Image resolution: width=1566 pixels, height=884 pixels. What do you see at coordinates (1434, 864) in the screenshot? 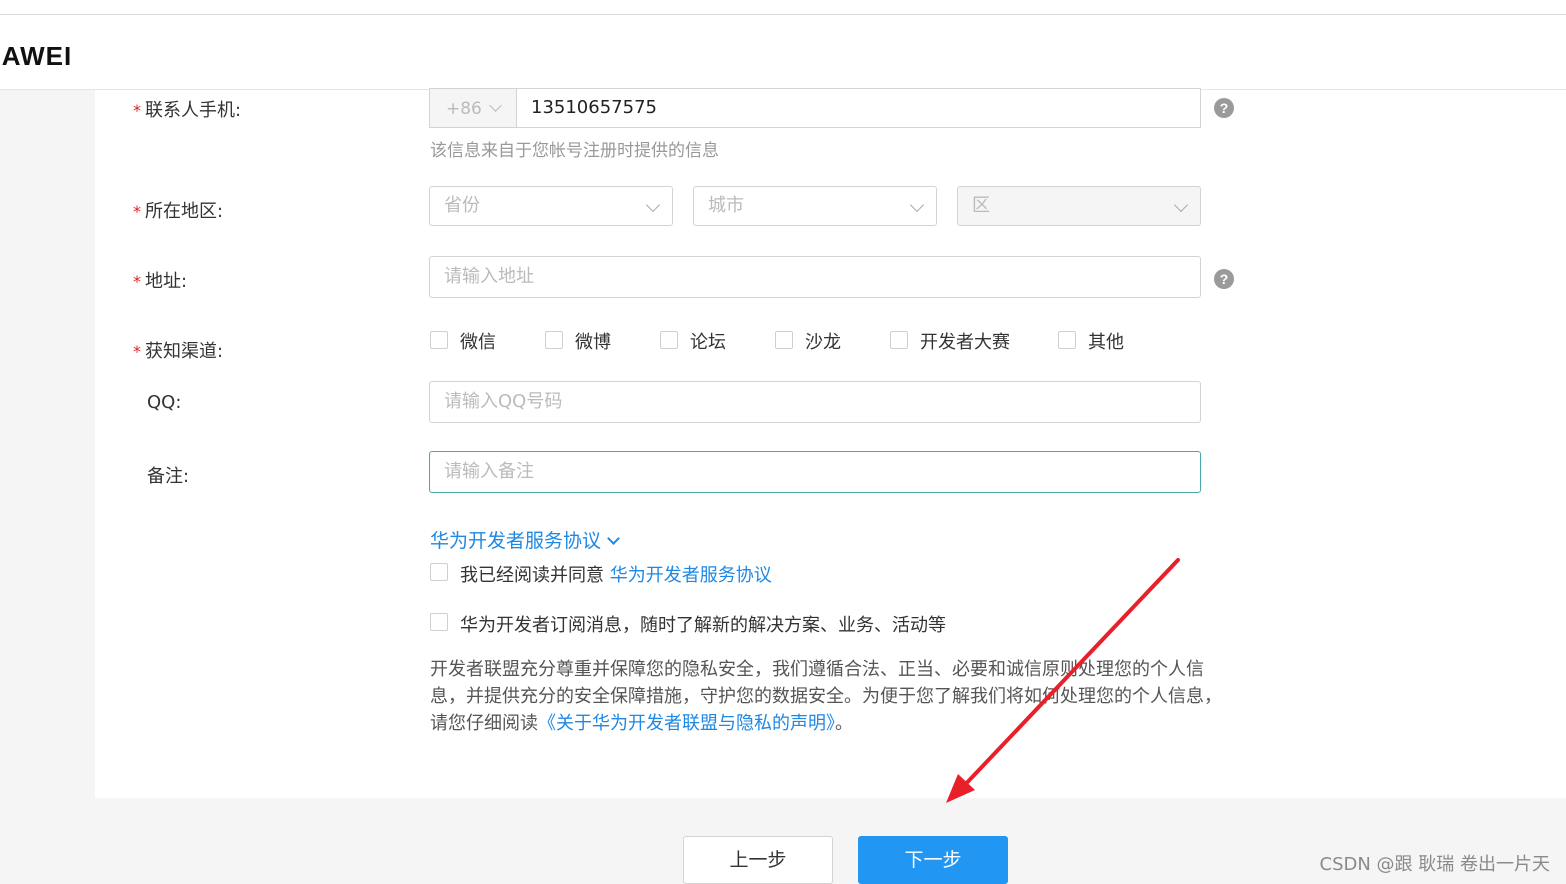
I see `watermark: CSDN @跟 耿瑞 卷出一片天` at bounding box center [1434, 864].